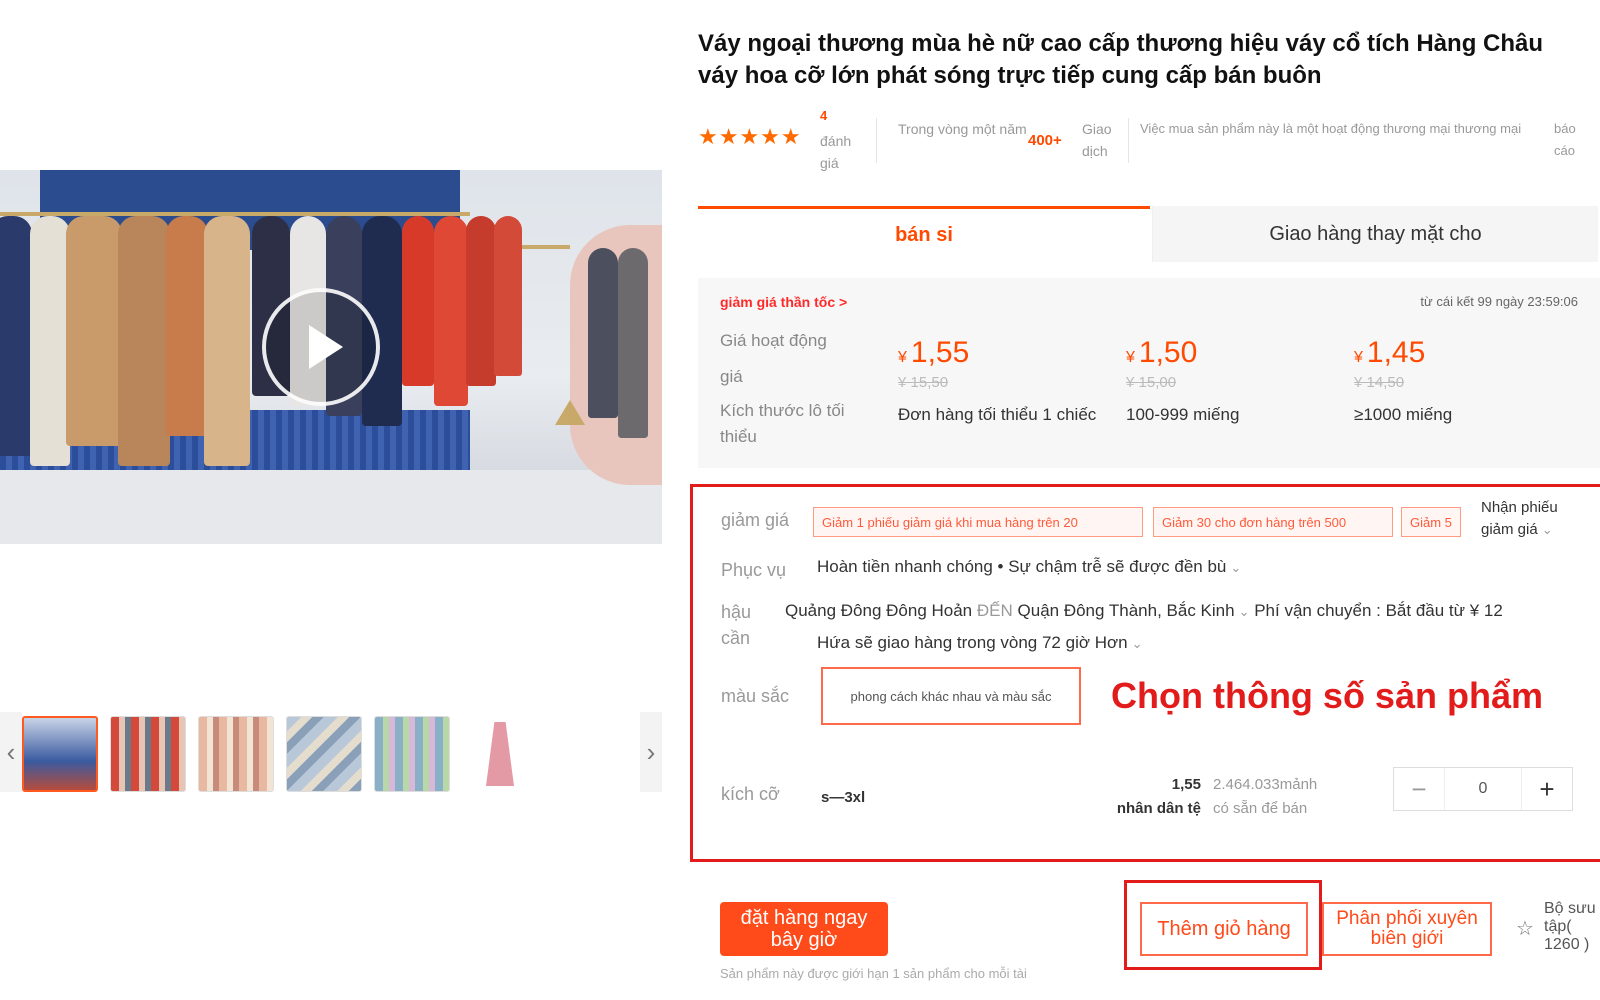 Image resolution: width=1600 pixels, height=1000 pixels. Describe the element at coordinates (1407, 929) in the screenshot. I see `cross-border-distribution-button: Phân phối xuyên biên giới` at that location.